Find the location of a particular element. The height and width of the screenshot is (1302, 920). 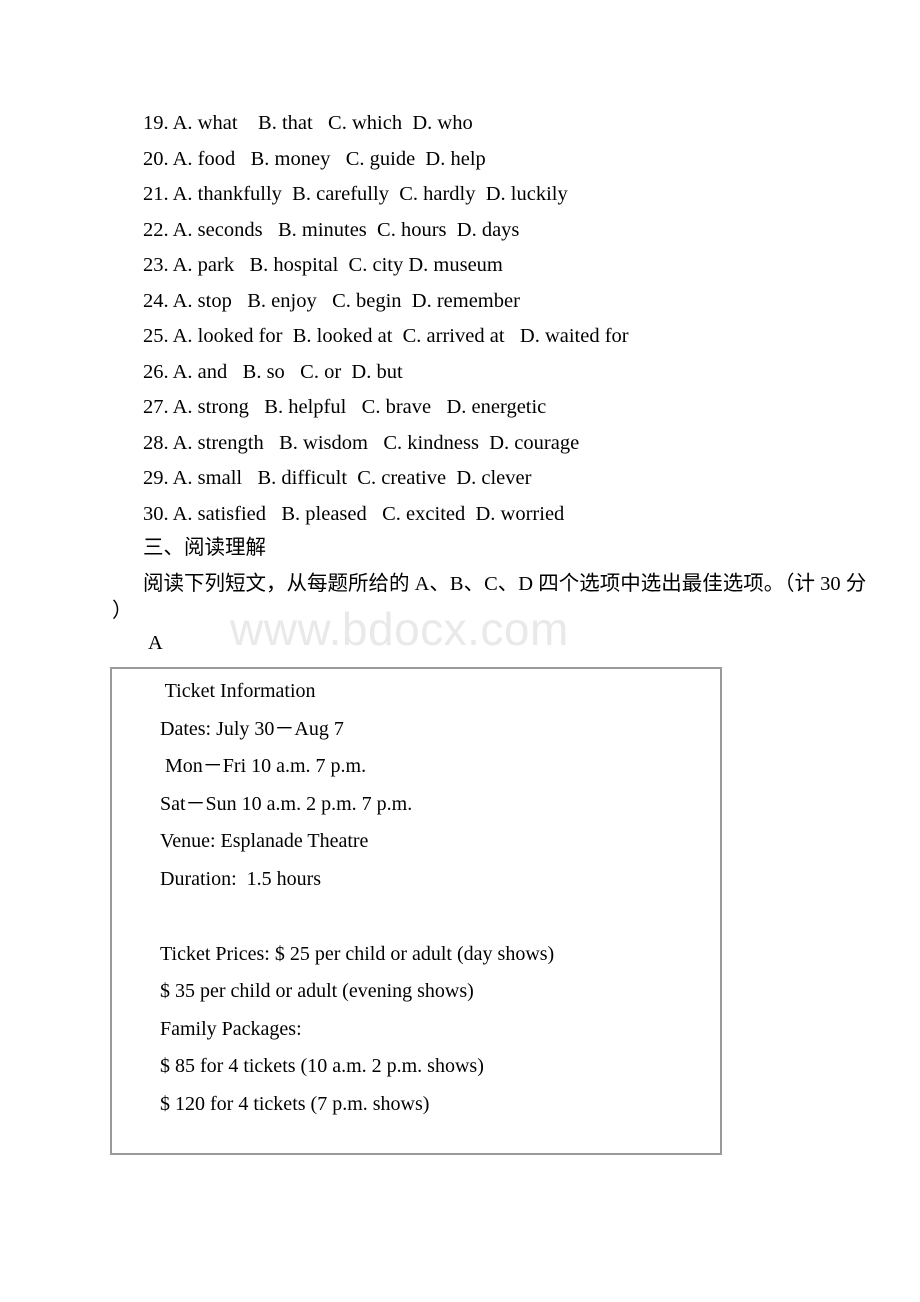

ticket-line-spacer is located at coordinates (416, 917).